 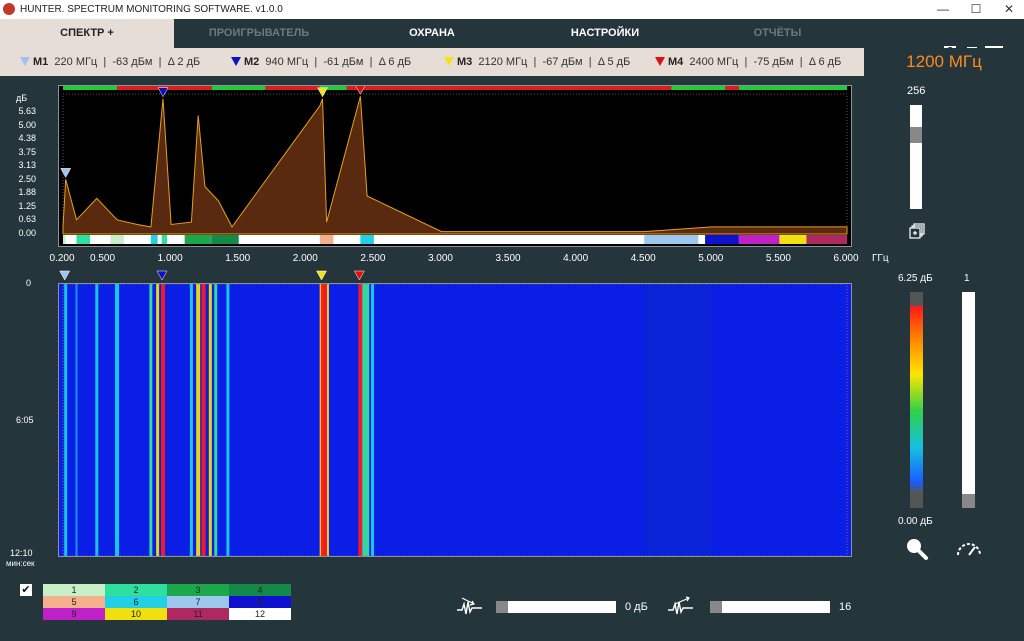 I want to click on max-value-label: 256, so click(x=916, y=91).